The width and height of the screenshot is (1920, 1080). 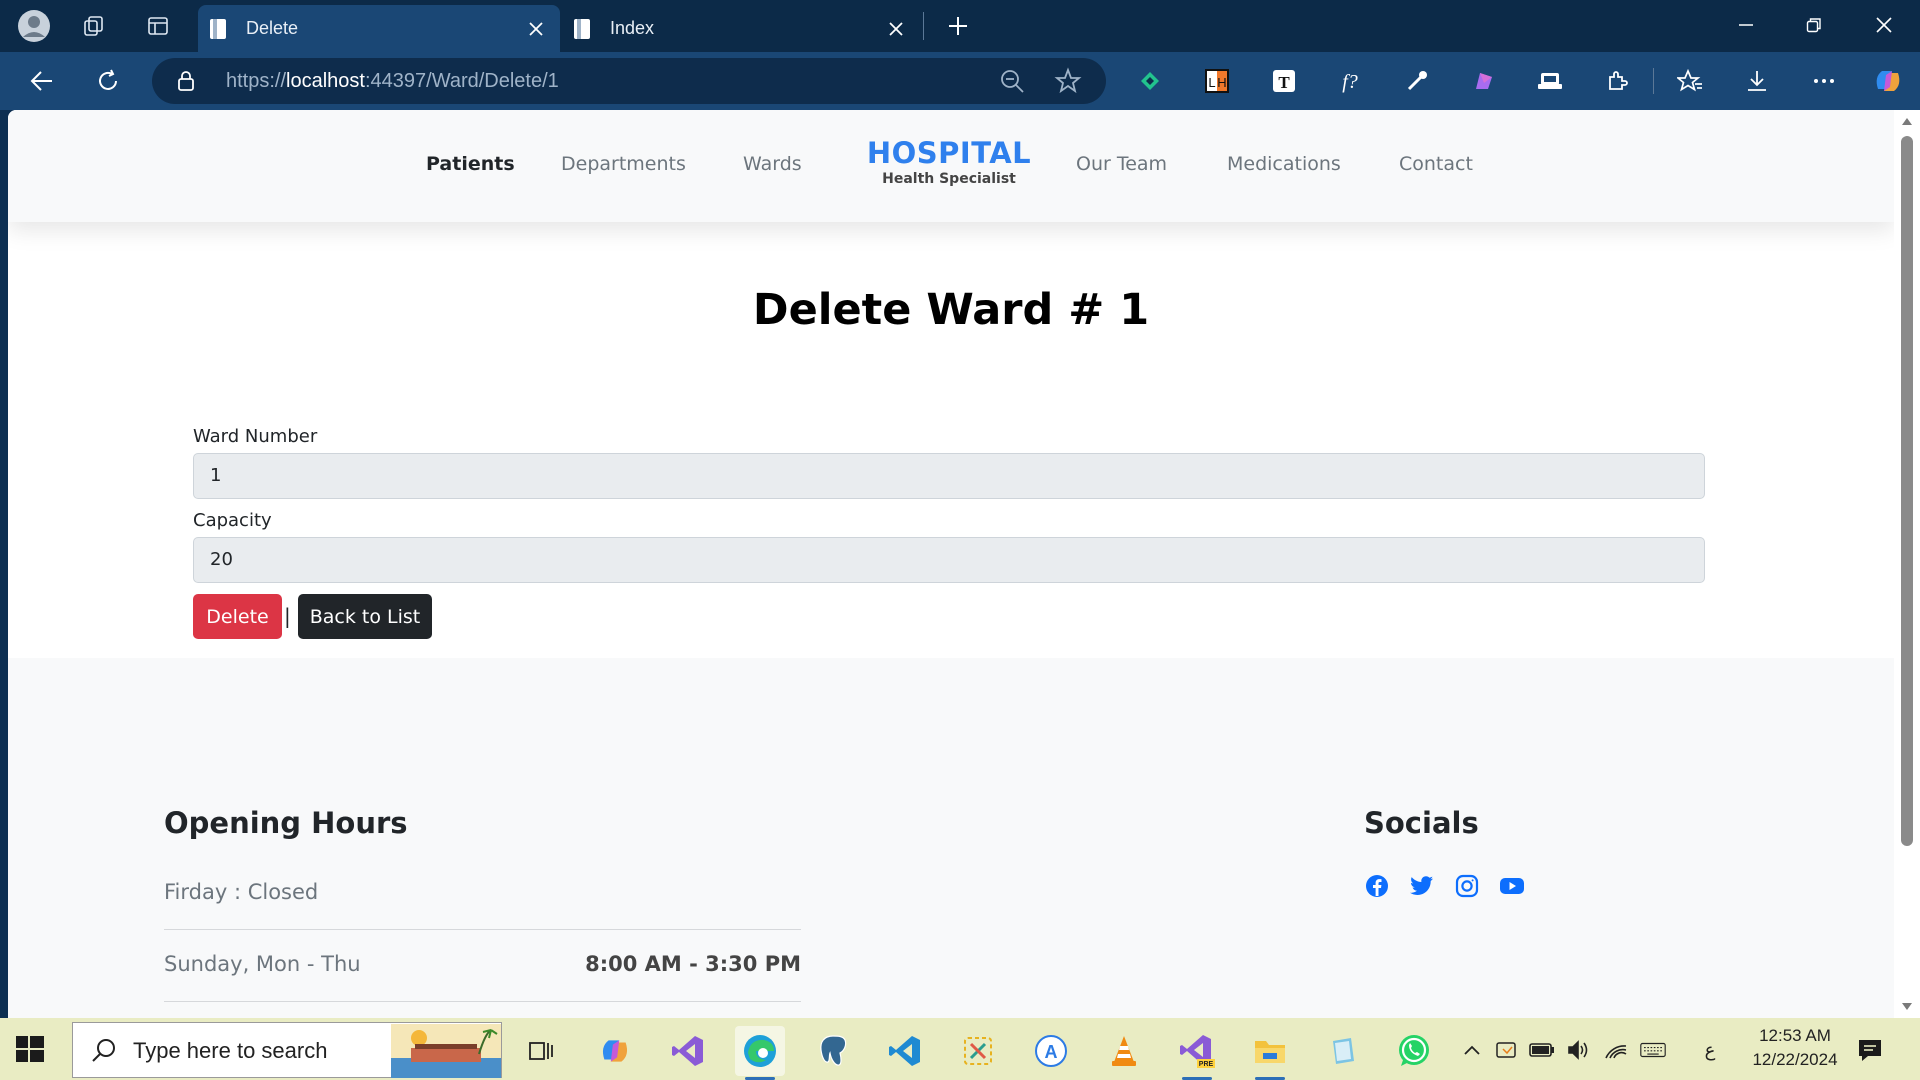 I want to click on ward-number-label: Ward Number, so click(x=255, y=436).